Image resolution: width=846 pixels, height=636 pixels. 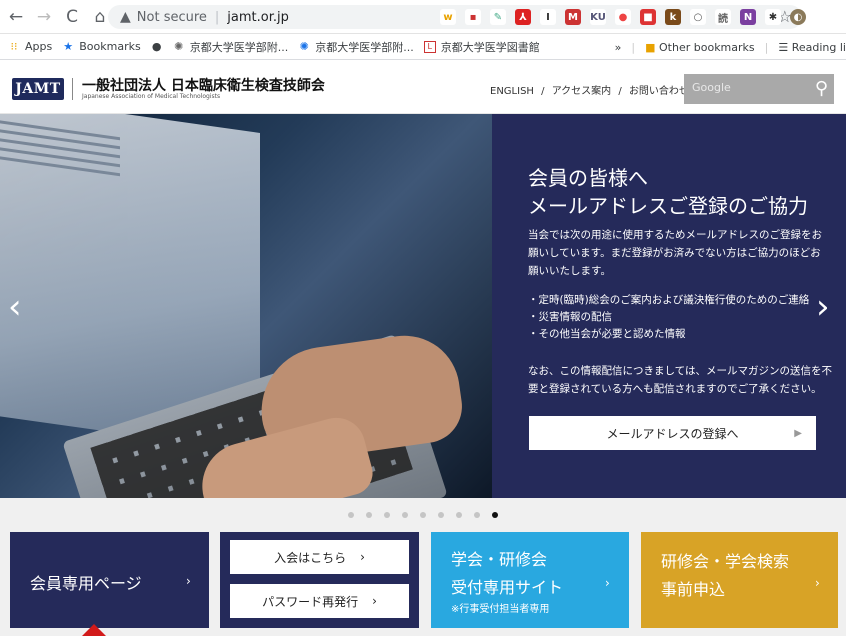 I want to click on back-icon: ←, so click(x=16, y=17).